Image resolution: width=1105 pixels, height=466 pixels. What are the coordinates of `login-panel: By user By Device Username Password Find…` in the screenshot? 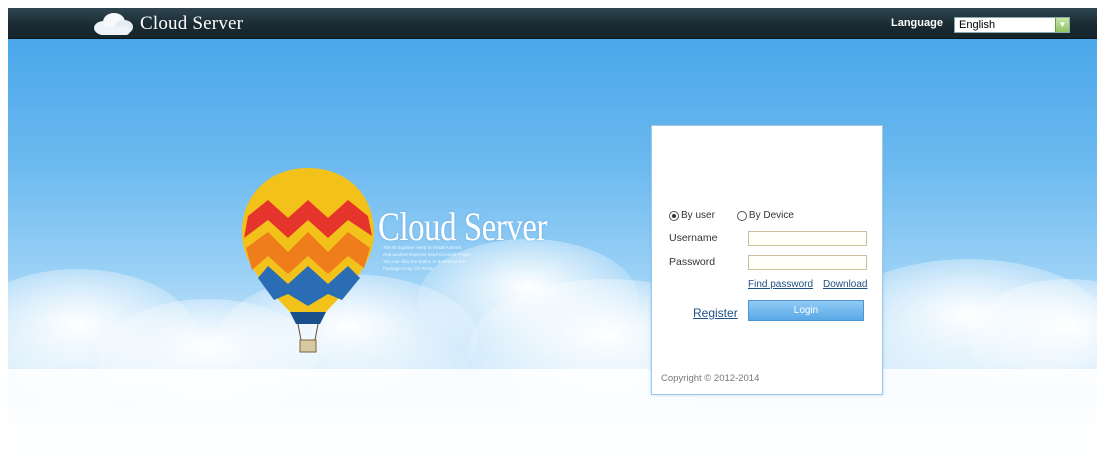 It's located at (767, 260).